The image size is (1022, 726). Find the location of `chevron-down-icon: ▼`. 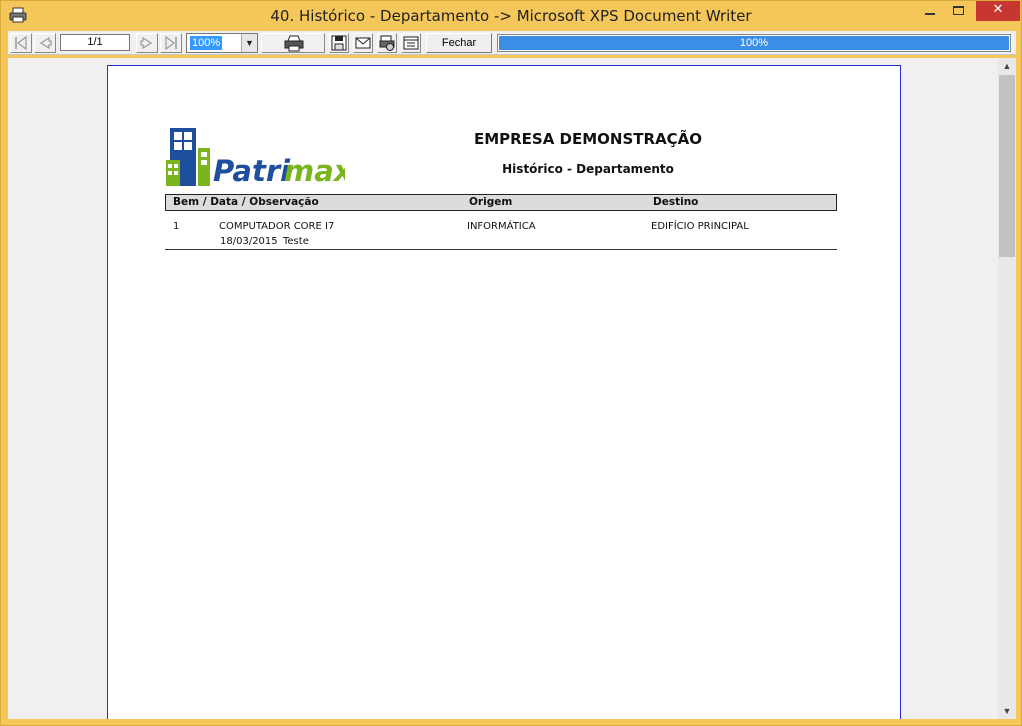

chevron-down-icon: ▼ is located at coordinates (249, 43).